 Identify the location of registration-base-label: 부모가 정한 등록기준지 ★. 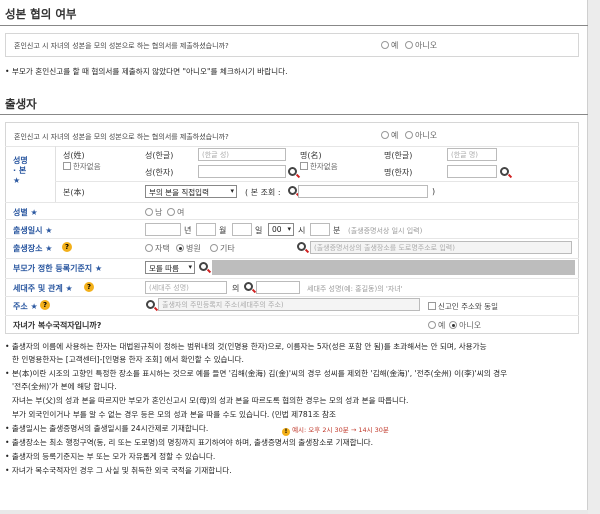
(58, 268).